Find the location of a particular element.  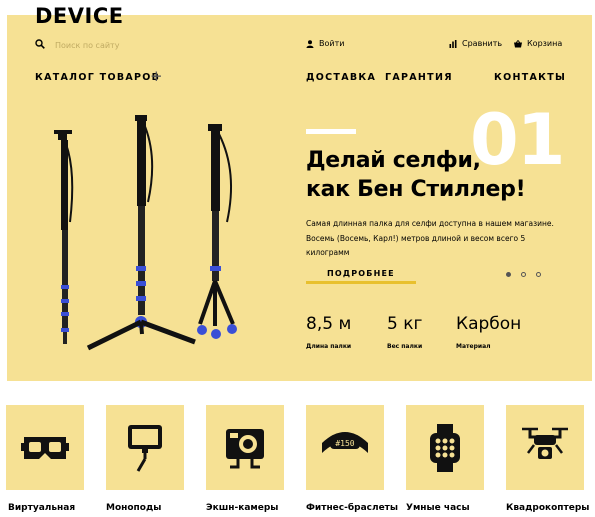

category-drones is located at coordinates (545, 447).